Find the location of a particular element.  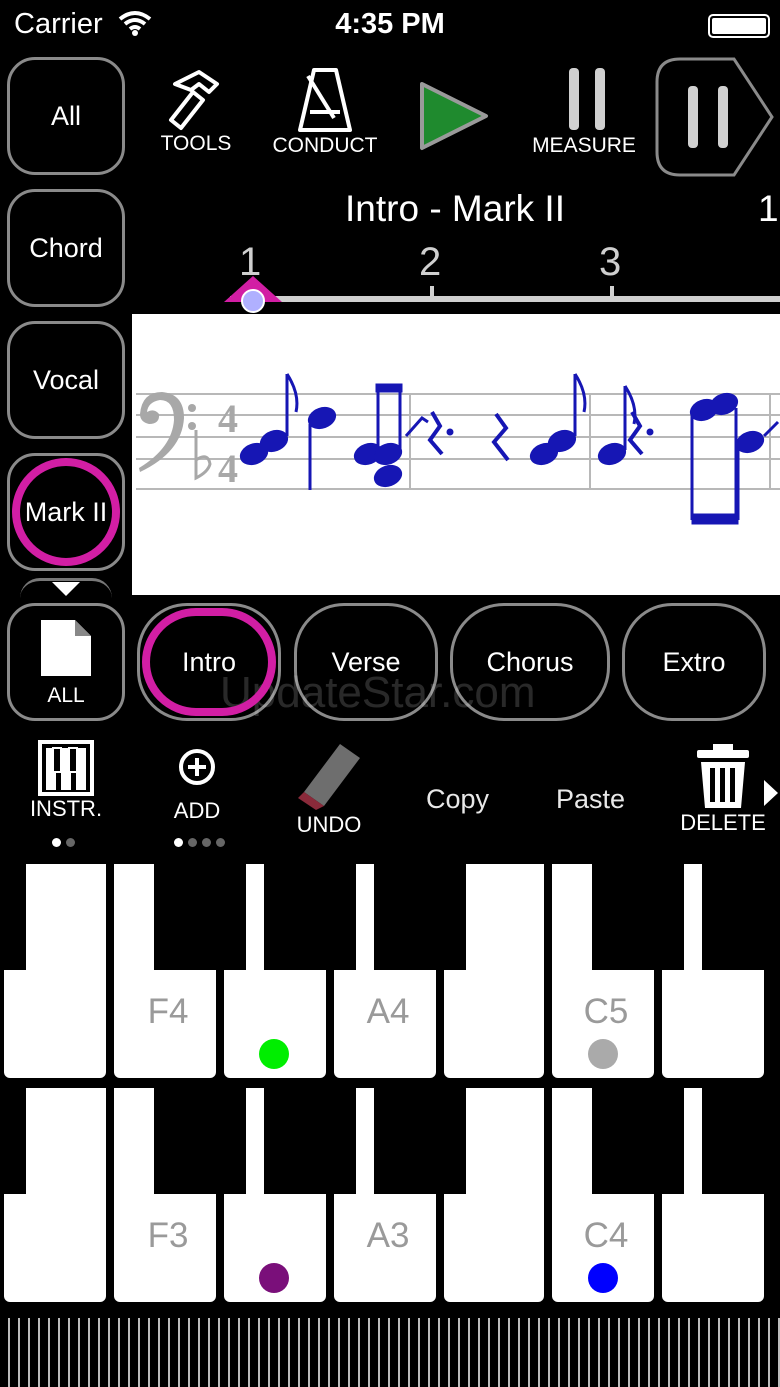

notes is located at coordinates (509, 449).